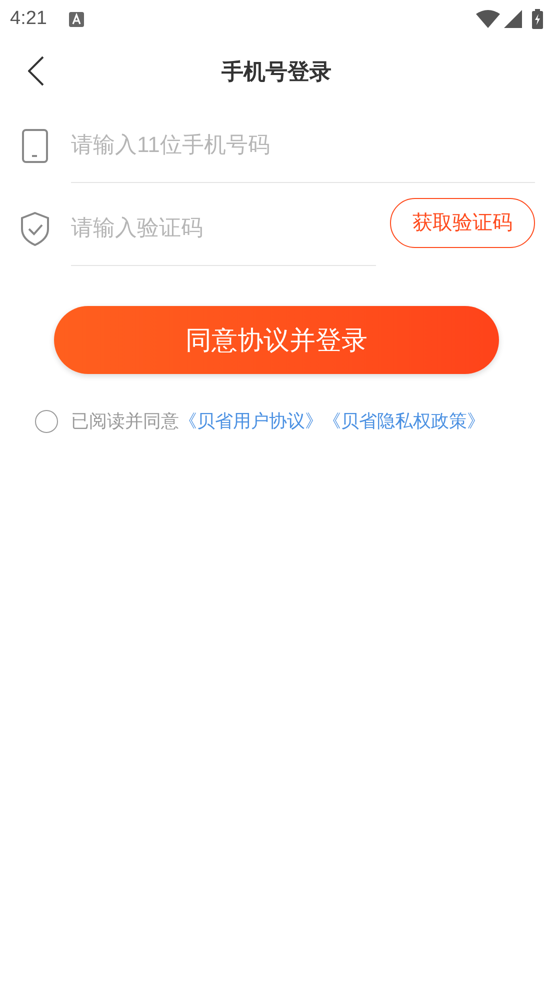  What do you see at coordinates (223, 228) in the screenshot?
I see `code-input-field: 请输入验证码` at bounding box center [223, 228].